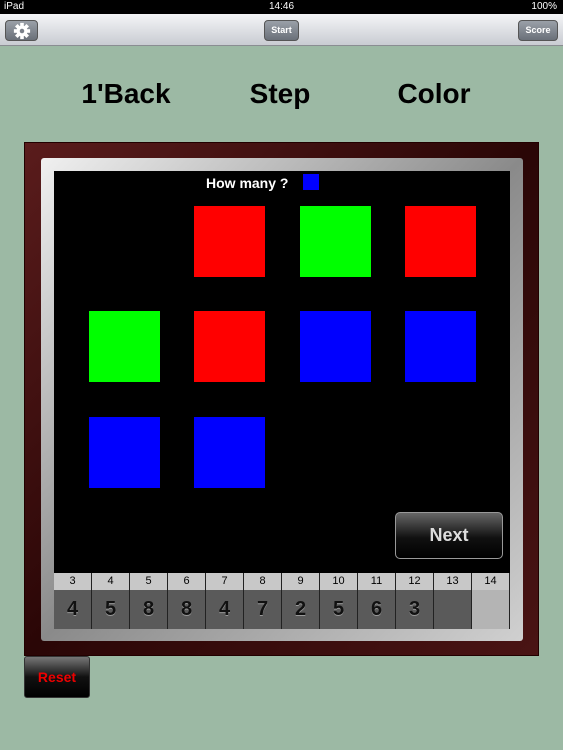 This screenshot has width=563, height=750. I want to click on step-number: 14, so click(490, 581).